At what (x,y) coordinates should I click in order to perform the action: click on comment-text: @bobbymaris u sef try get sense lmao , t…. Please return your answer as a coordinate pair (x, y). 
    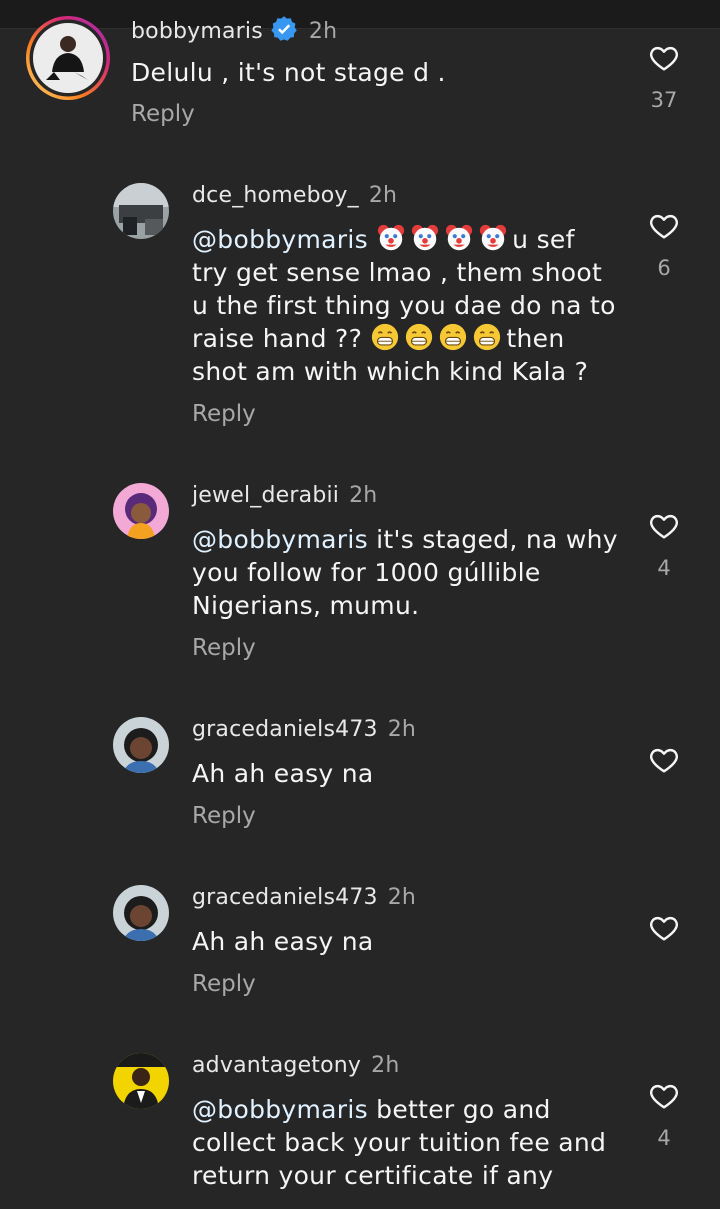
    Looking at the image, I should click on (404, 305).